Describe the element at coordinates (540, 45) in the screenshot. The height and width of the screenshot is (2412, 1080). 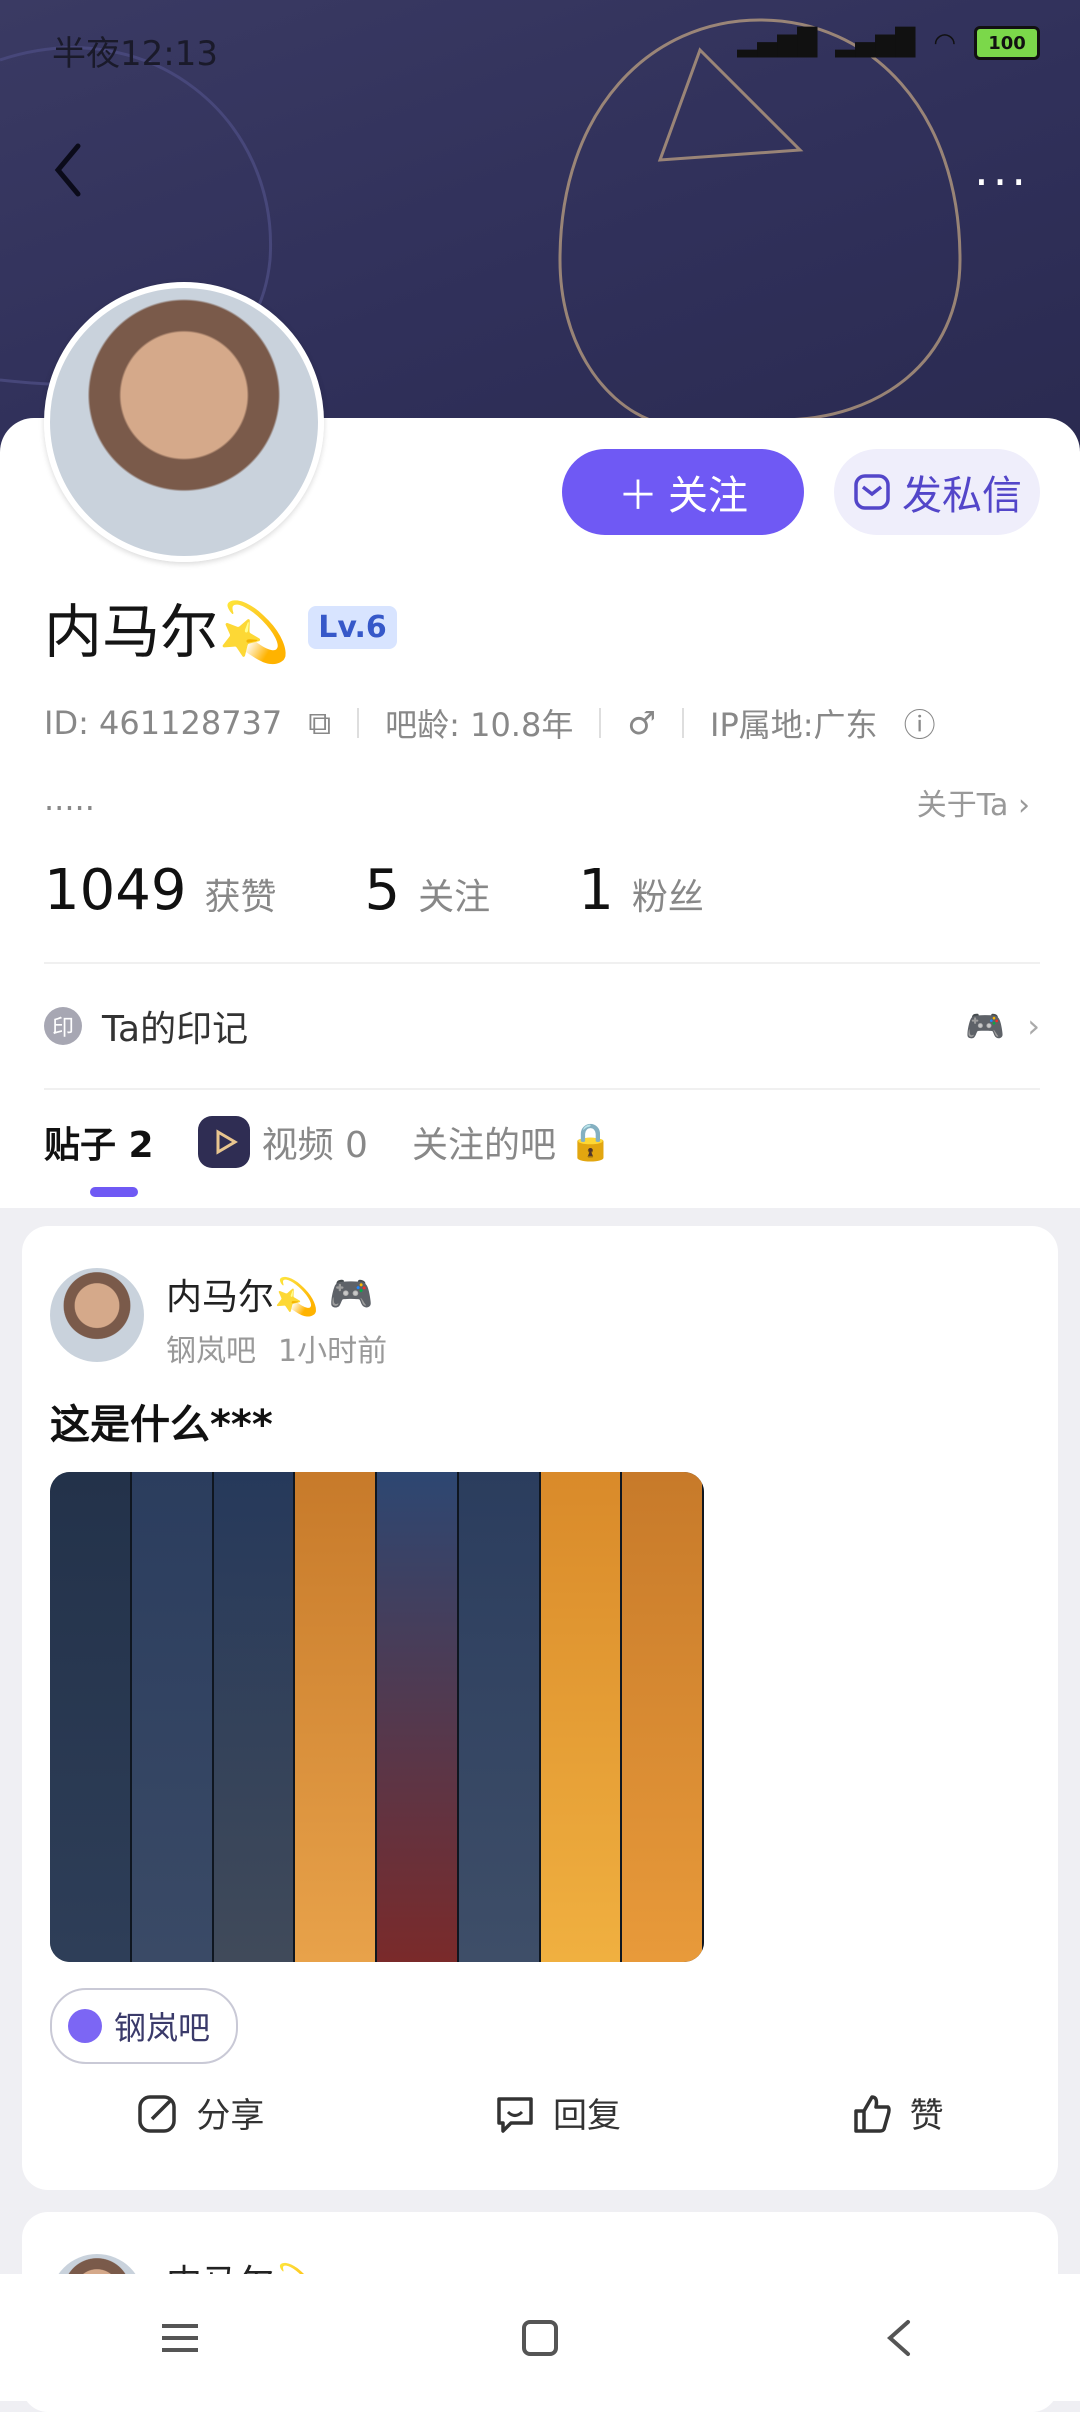
I see `status-bar: 半夜12:13 ▂▄▆█ ▂▄▆█ ◠ 100` at that location.